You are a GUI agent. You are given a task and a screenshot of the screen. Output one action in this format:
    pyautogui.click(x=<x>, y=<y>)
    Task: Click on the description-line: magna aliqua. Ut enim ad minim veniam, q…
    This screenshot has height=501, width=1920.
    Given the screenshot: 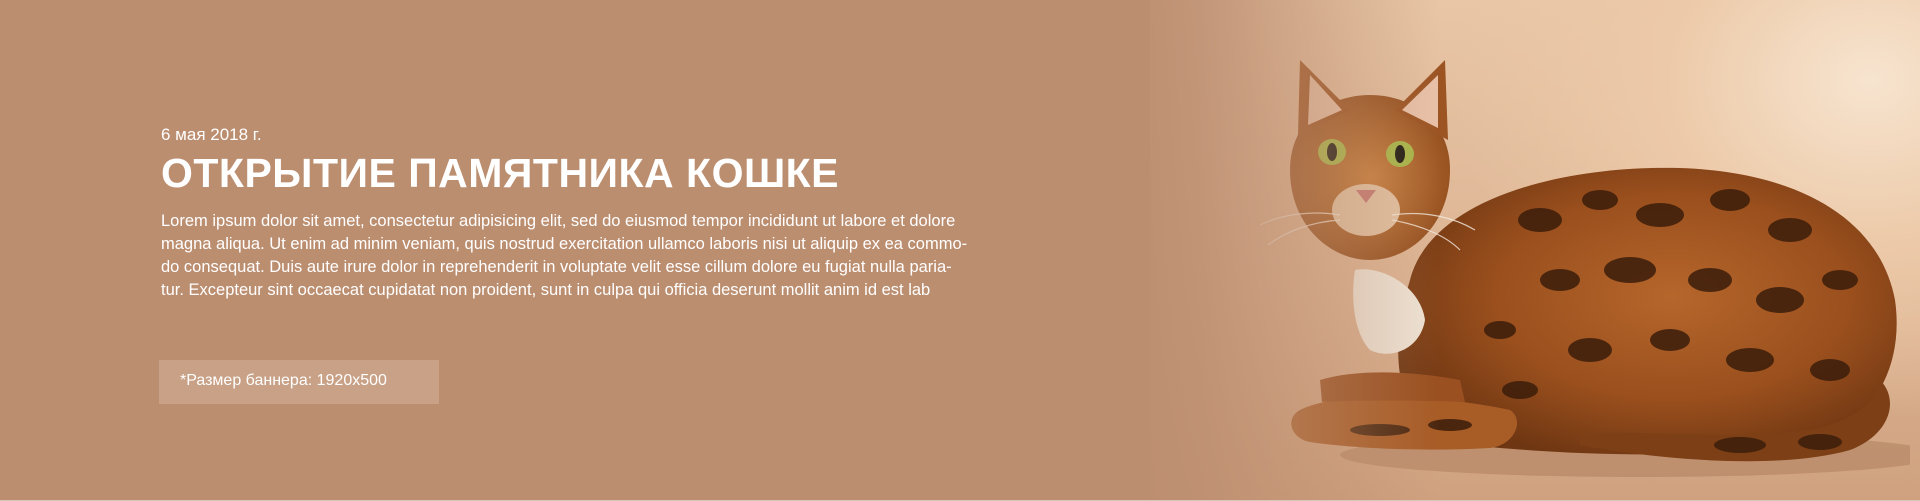 What is the action you would take?
    pyautogui.click(x=564, y=244)
    